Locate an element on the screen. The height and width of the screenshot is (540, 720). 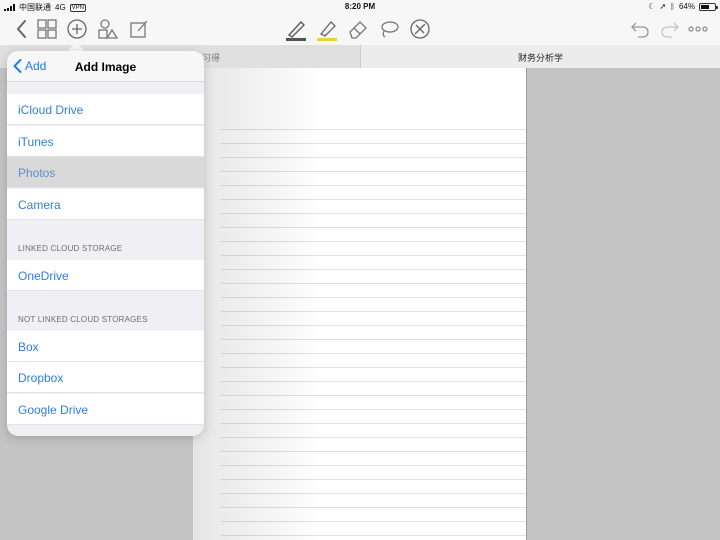
highlighter-icon is located at coordinates (327, 29).